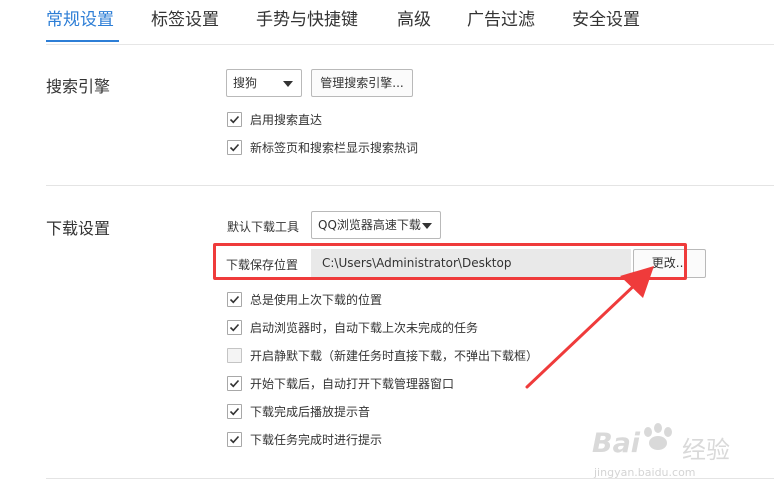  Describe the element at coordinates (316, 300) in the screenshot. I see `checkbox-label: 总是使用上次下载的位置` at that location.